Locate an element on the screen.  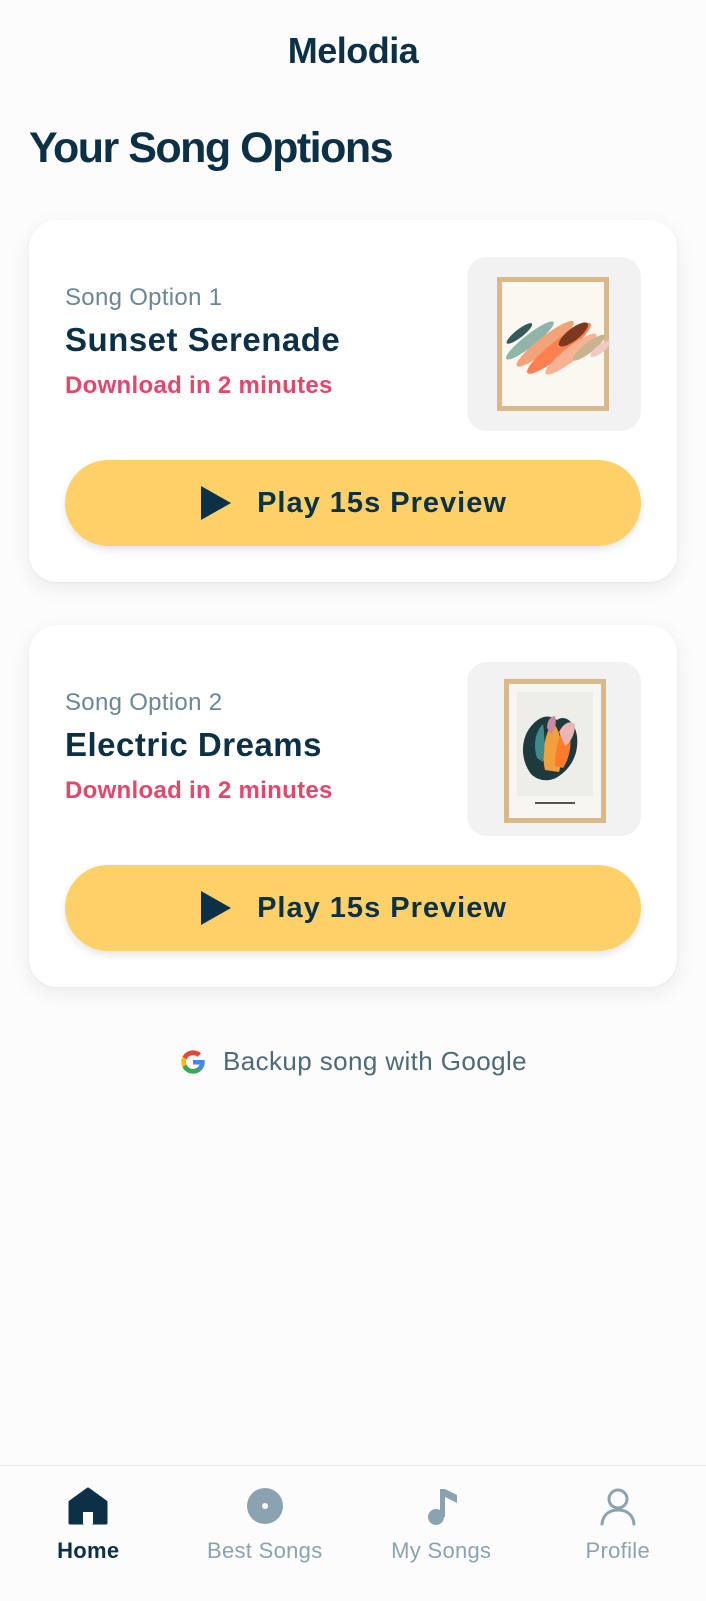
song-option-label: Song Option 1 is located at coordinates (143, 298).